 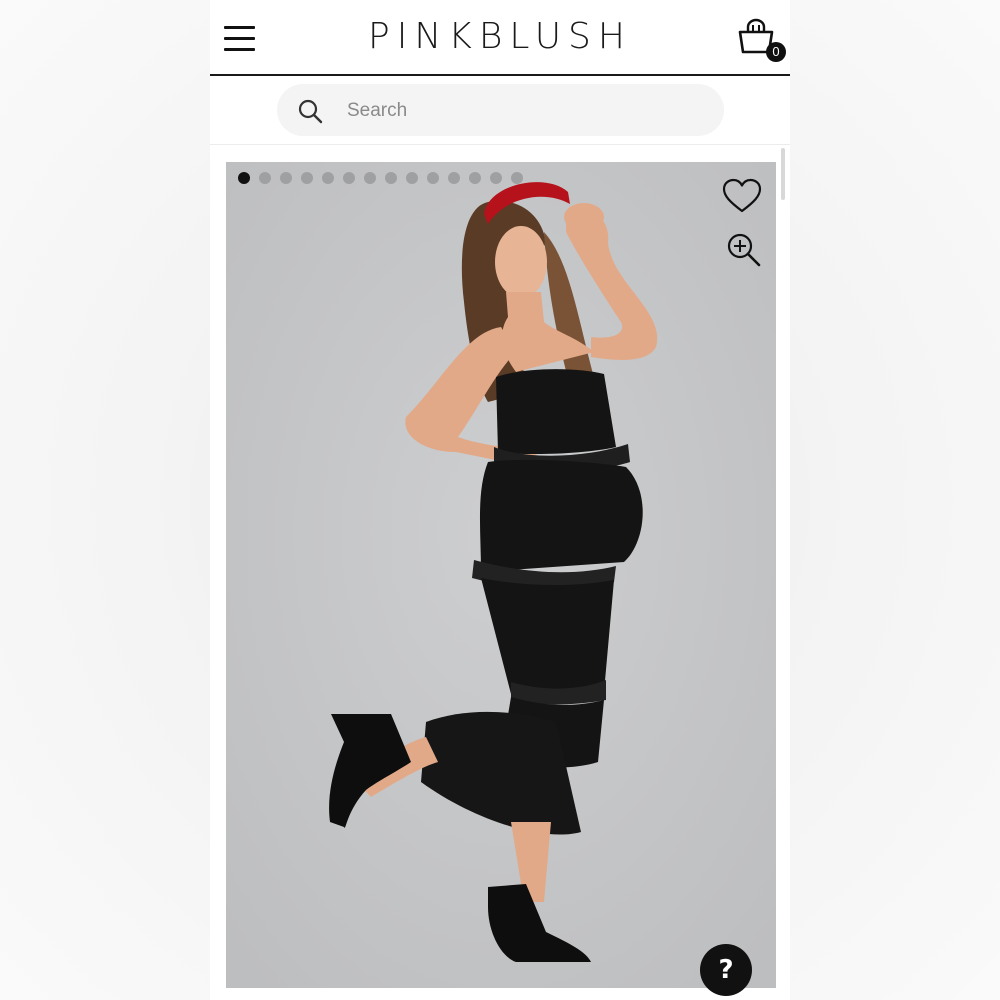 I want to click on heart-icon, so click(x=742, y=196).